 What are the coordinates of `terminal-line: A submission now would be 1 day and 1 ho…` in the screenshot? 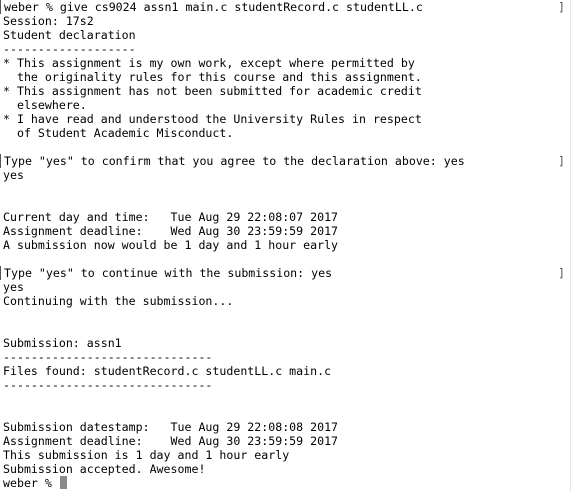 It's located at (171, 245).